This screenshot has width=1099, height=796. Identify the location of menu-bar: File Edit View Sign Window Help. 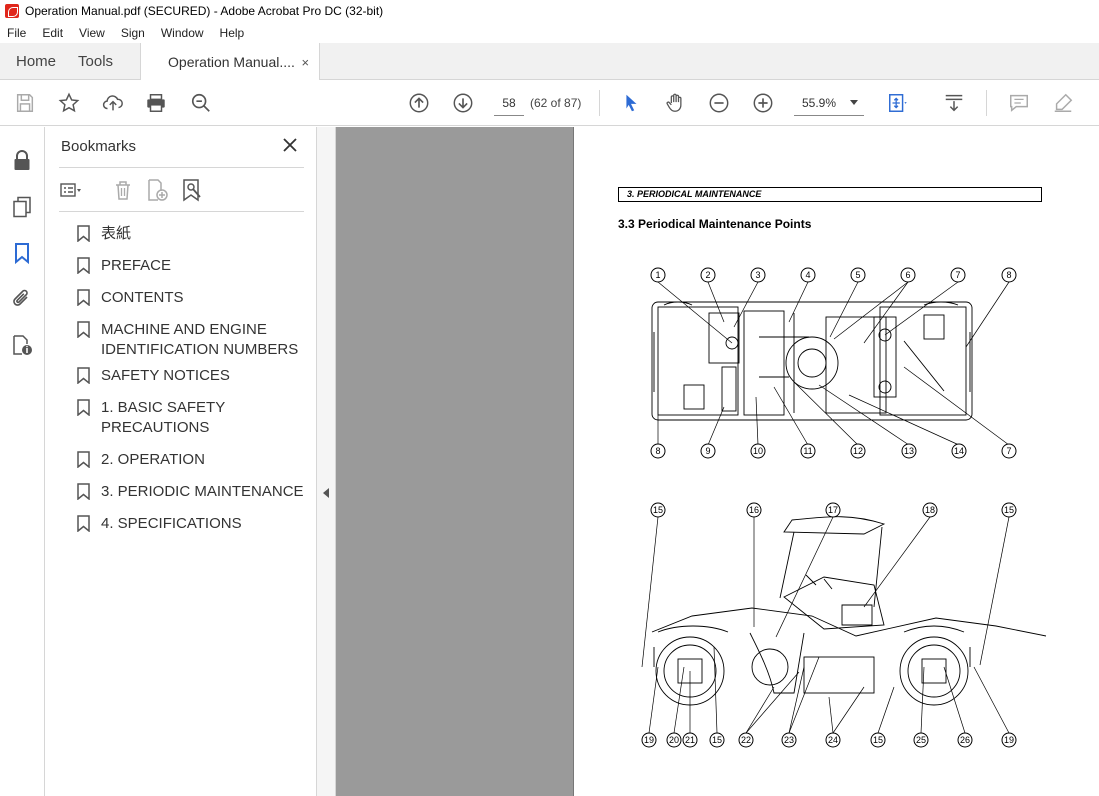
(549, 32).